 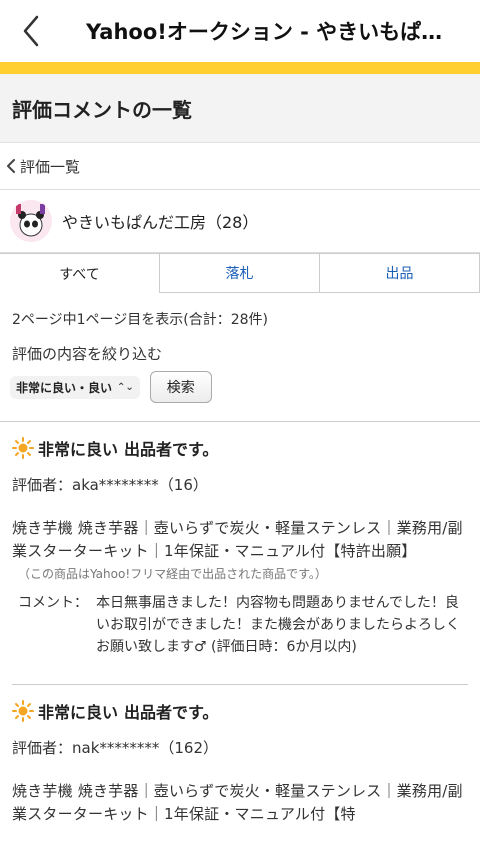 I want to click on panda-logo, so click(x=31, y=221).